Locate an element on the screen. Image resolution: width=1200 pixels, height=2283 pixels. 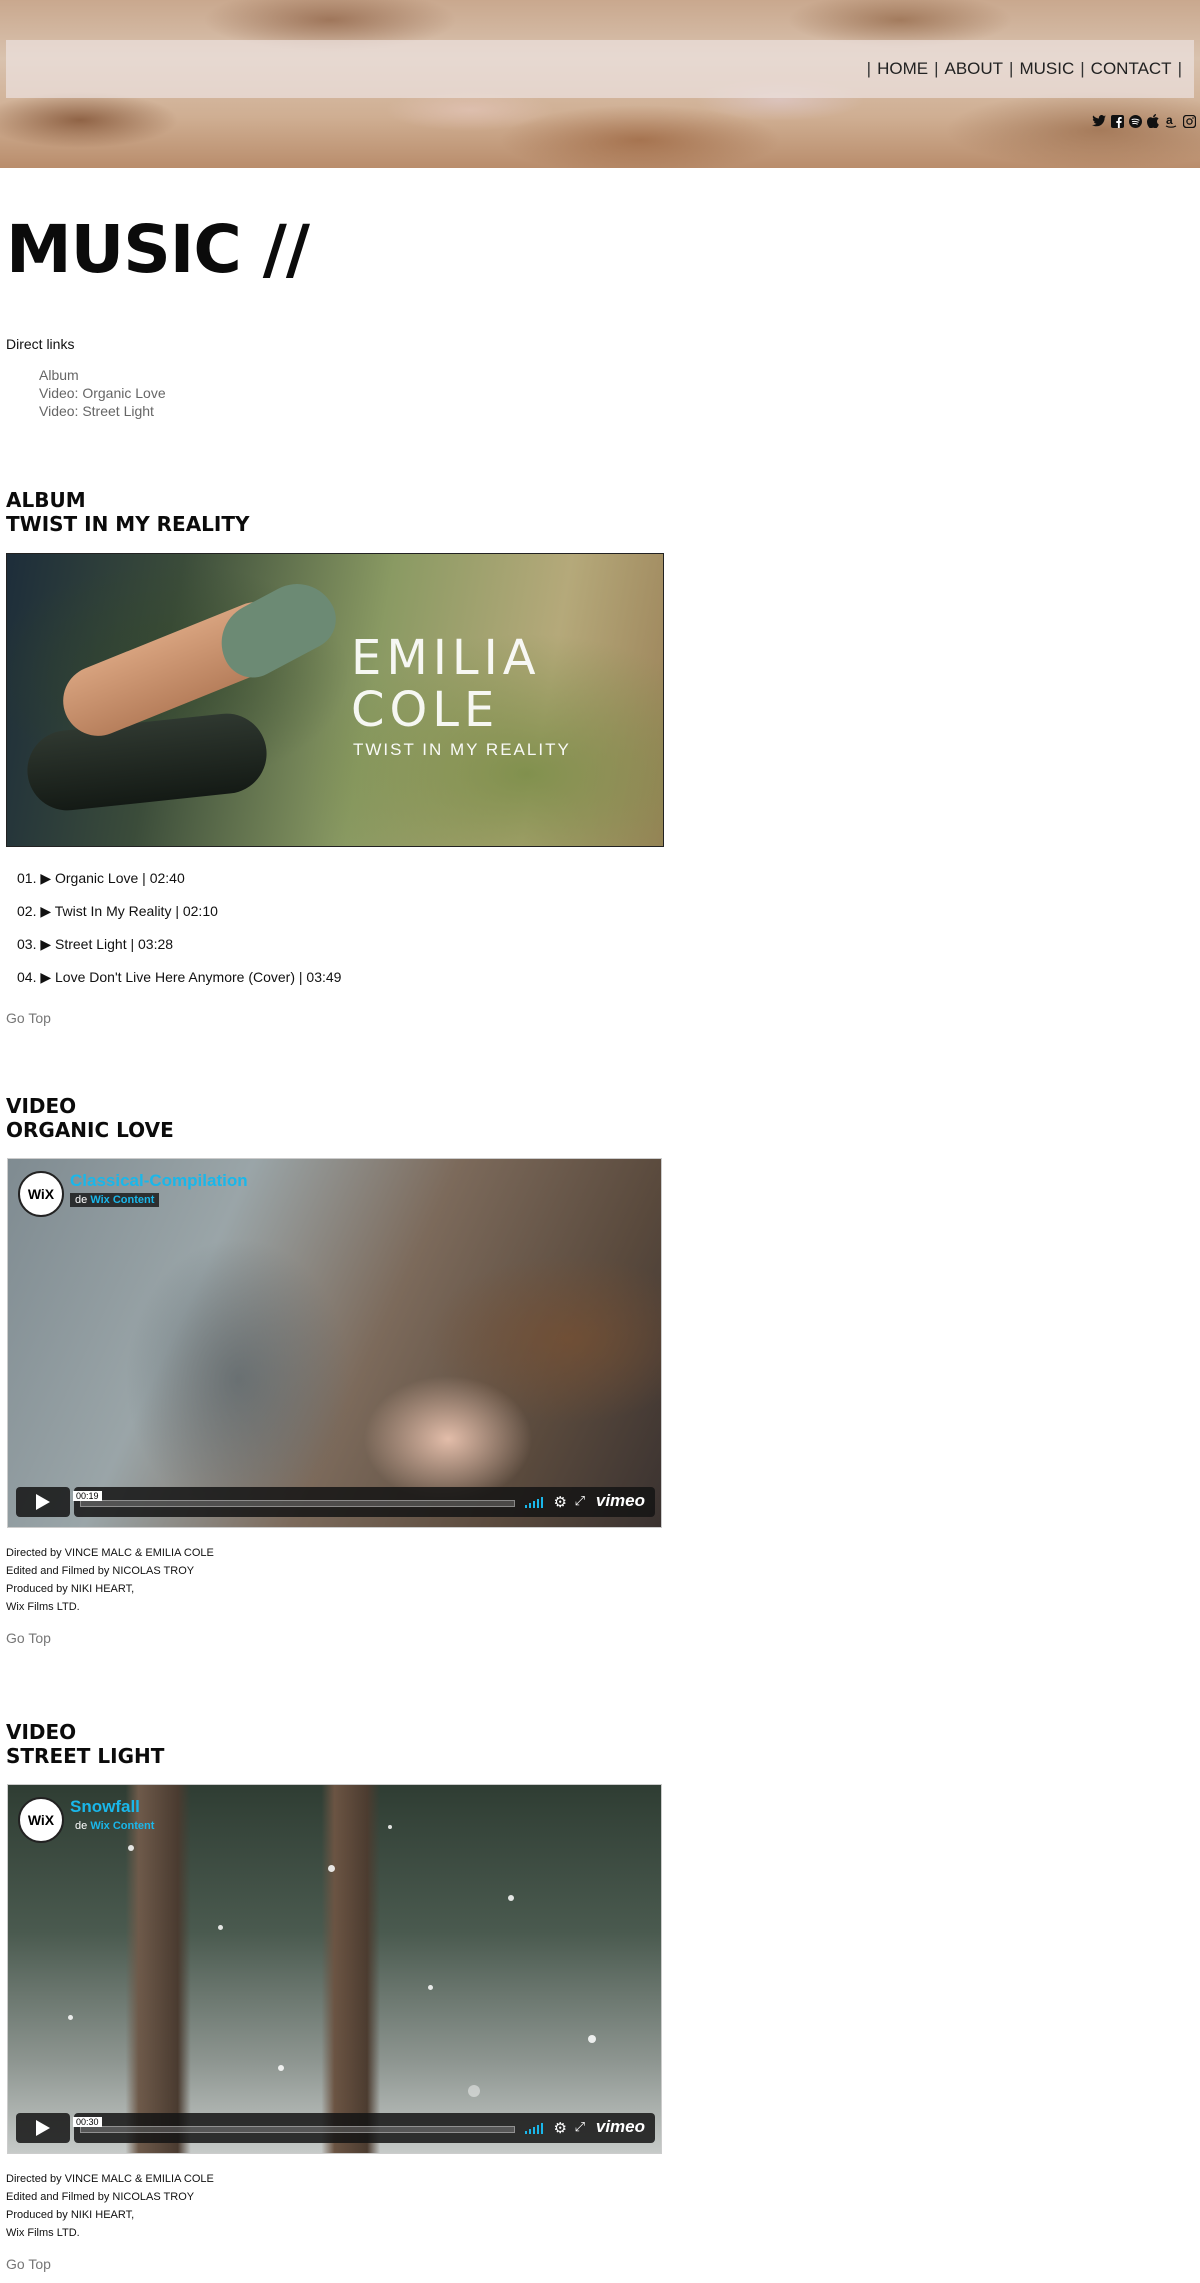
instagram-icon is located at coordinates (1189, 121).